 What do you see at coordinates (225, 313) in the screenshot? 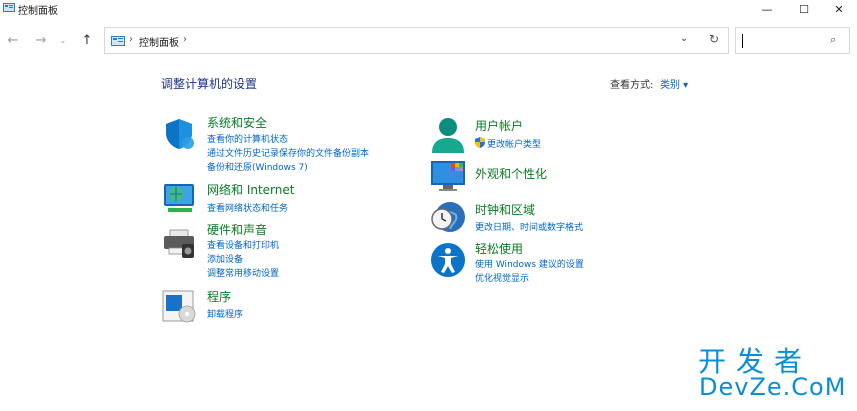
I see `link-uninstall-program: 卸载程序` at bounding box center [225, 313].